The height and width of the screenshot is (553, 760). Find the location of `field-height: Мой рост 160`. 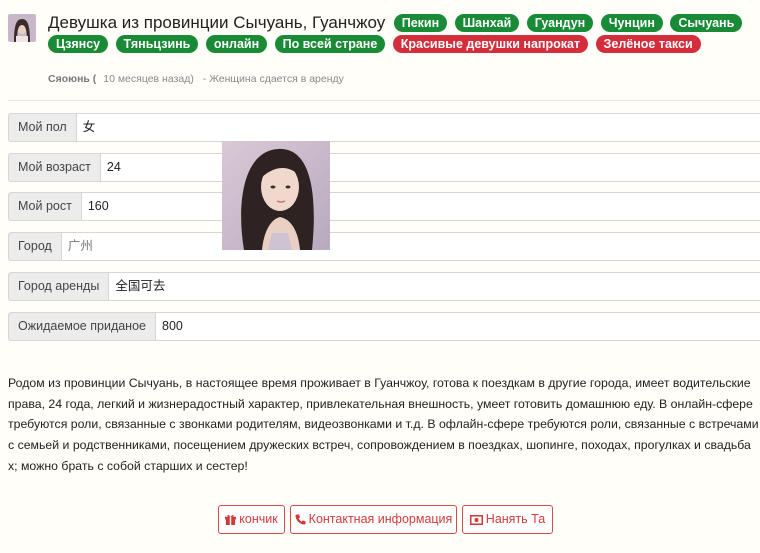

field-height: Мой рост 160 is located at coordinates (384, 206).